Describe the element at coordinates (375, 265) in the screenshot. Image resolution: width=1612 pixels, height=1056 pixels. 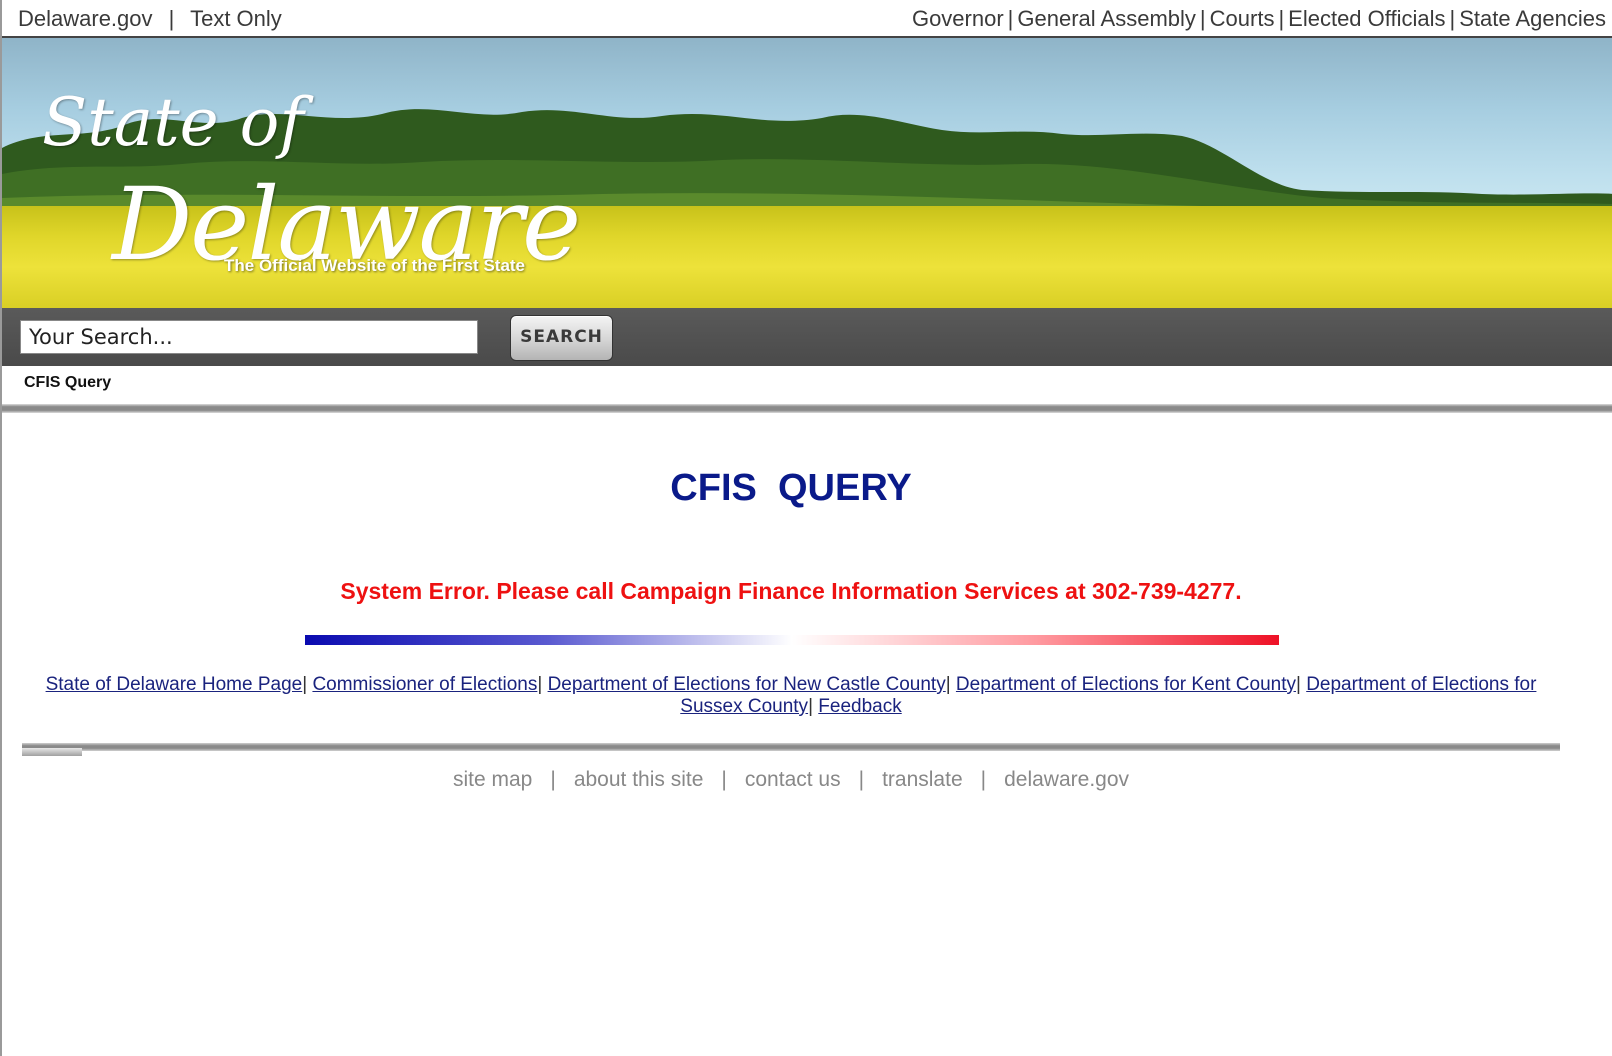
I see `banner-tagline: The Official Website of the First State` at that location.